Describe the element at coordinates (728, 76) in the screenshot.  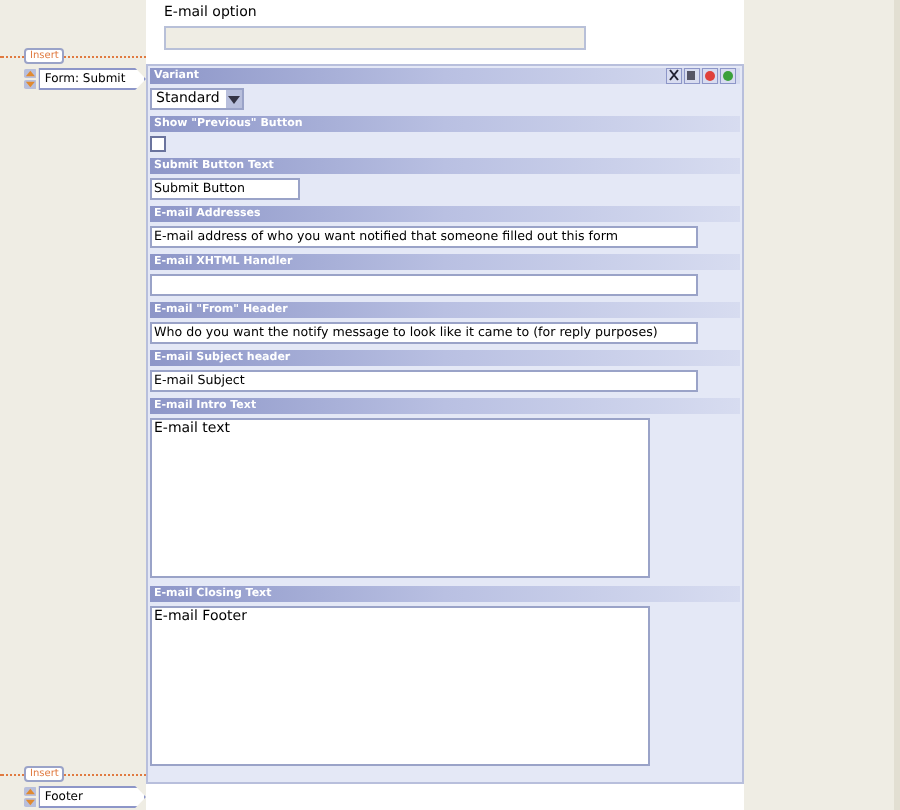
I see `add-icon` at that location.